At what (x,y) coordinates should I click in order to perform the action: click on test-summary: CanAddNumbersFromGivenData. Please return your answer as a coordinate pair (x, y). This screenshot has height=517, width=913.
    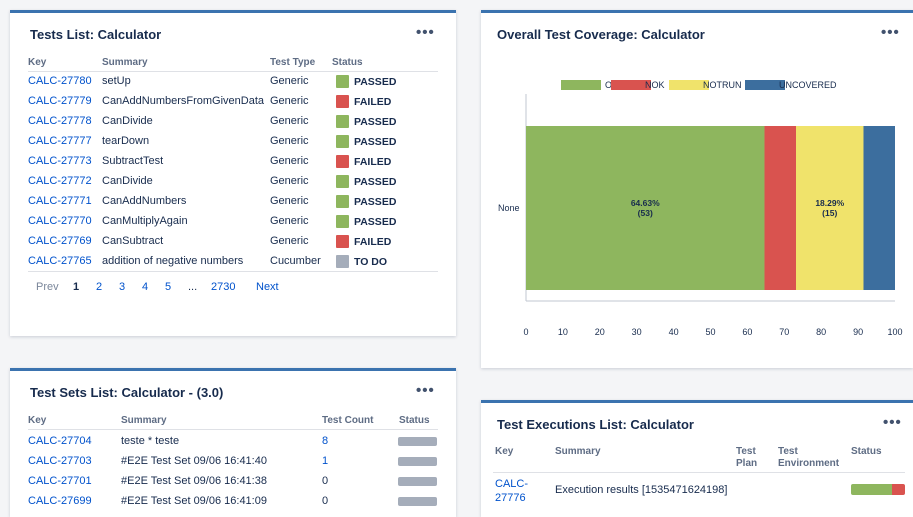
    Looking at the image, I should click on (183, 101).